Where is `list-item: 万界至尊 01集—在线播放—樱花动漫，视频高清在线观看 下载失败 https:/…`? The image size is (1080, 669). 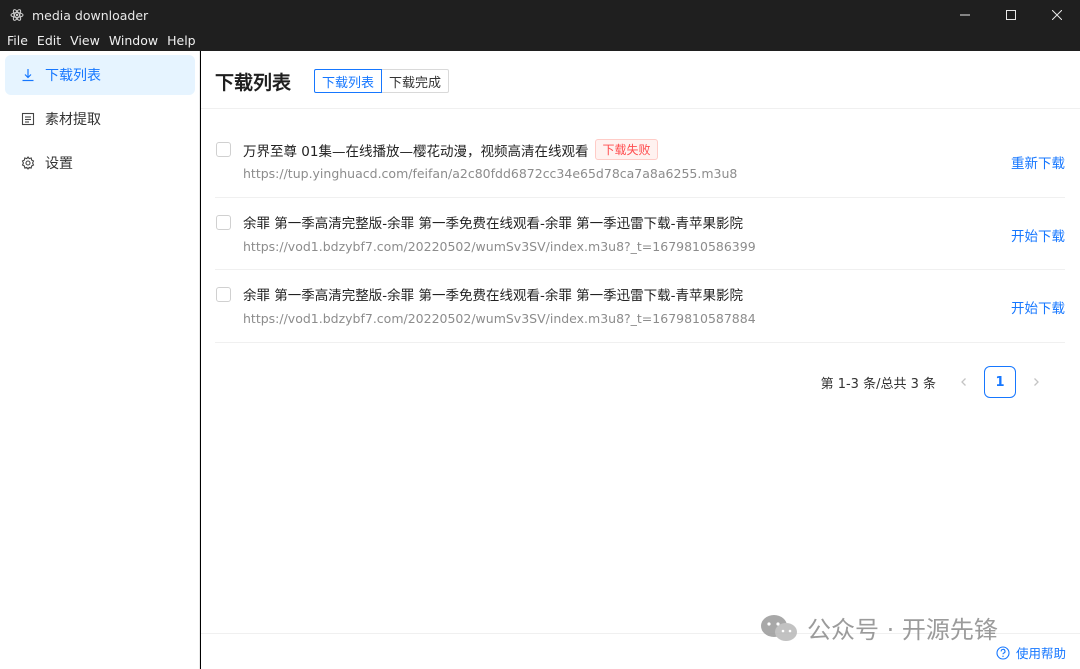
list-item: 万界至尊 01集—在线播放—樱花动漫，视频高清在线观看 下载失败 https:/… is located at coordinates (640, 161).